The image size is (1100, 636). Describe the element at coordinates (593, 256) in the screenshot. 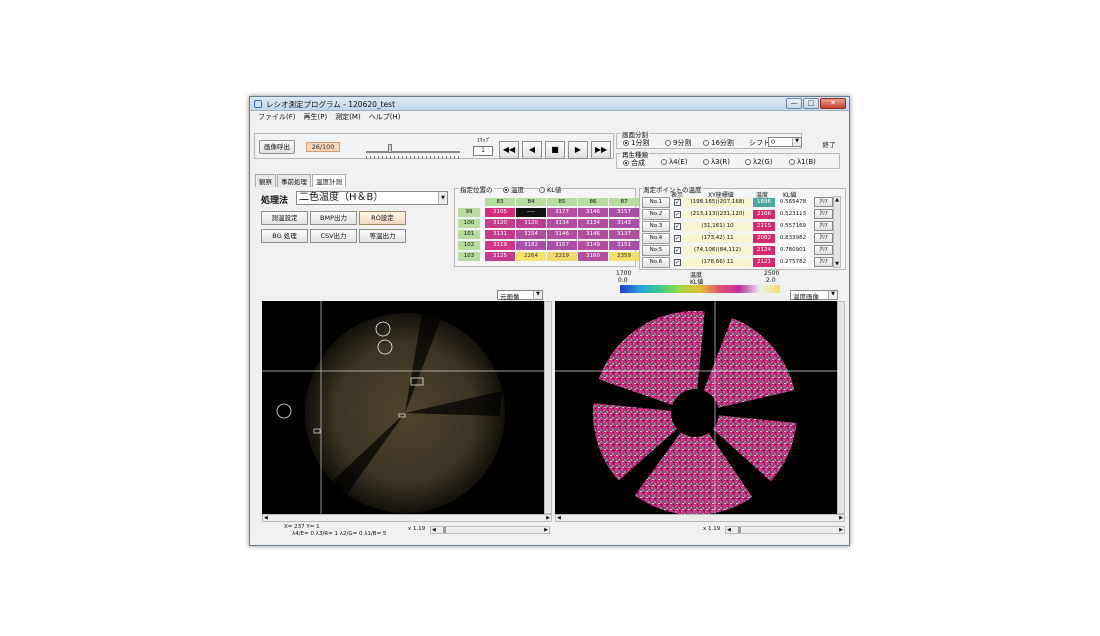

I see `table-cell: 3160` at that location.